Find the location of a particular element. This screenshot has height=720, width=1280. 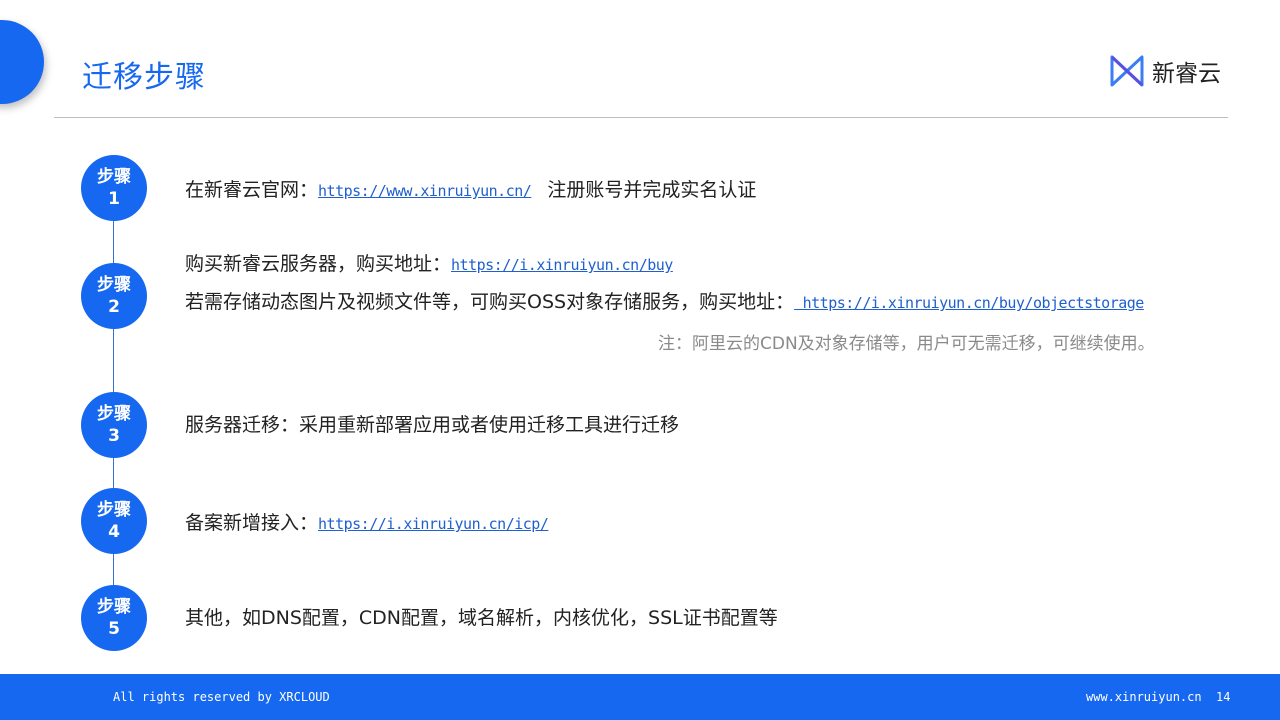

step-3-text: 服务器迁移：采用重新部署应用或者使用迁移工具进行迁移 is located at coordinates (432, 425).